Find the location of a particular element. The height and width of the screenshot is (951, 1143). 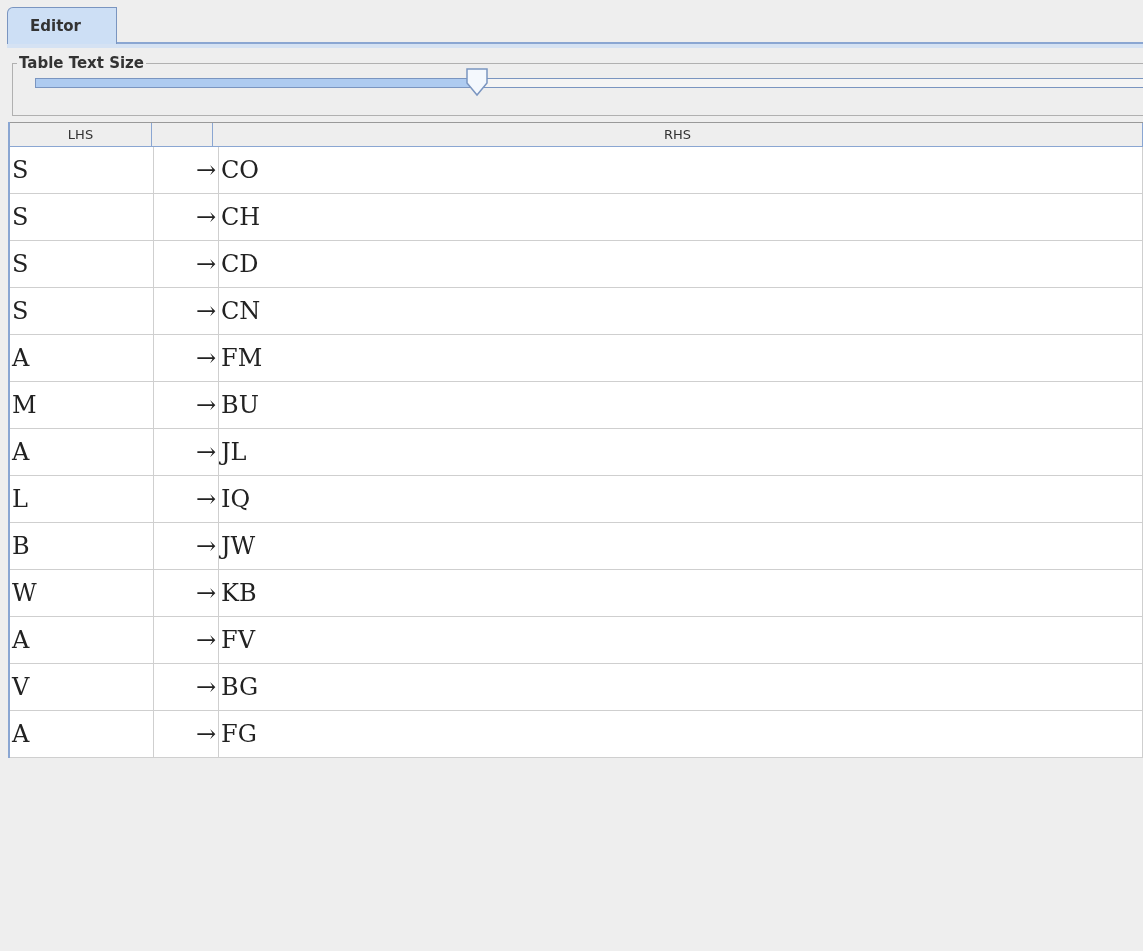

table-cell: JL is located at coordinates (681, 452).